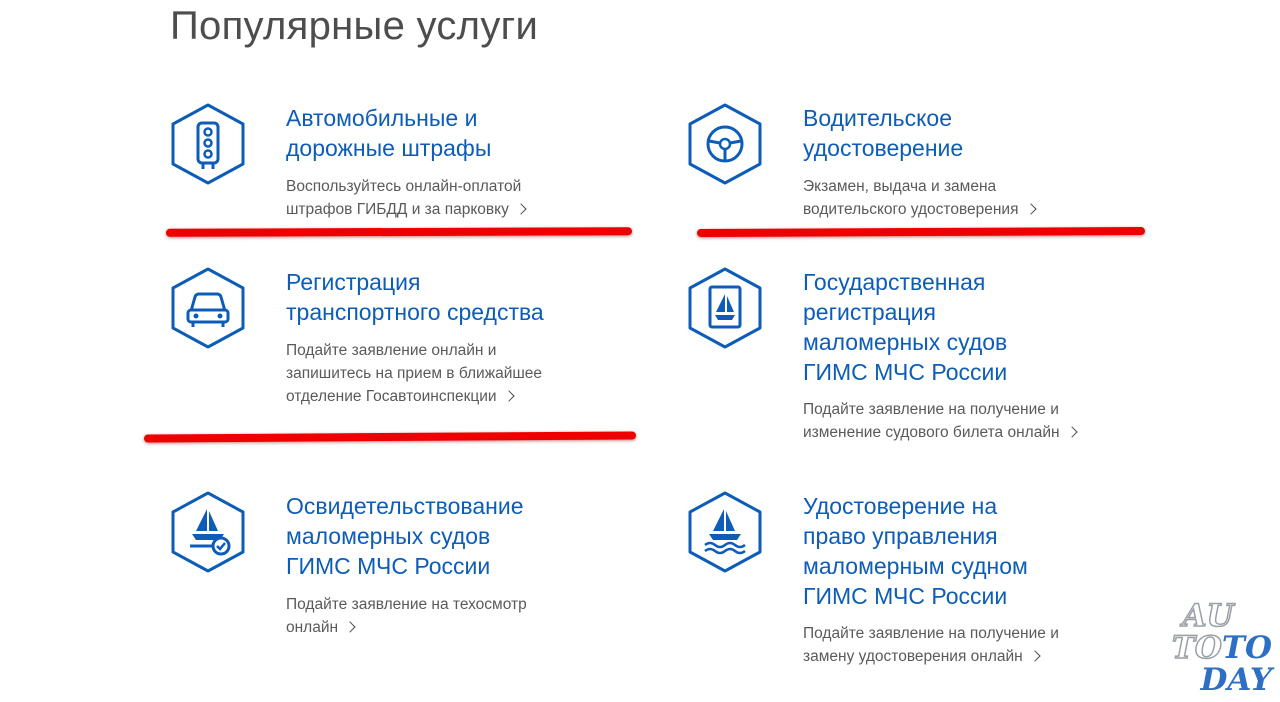 The width and height of the screenshot is (1280, 702). Describe the element at coordinates (208, 144) in the screenshot. I see `traffic-light-icon` at that location.